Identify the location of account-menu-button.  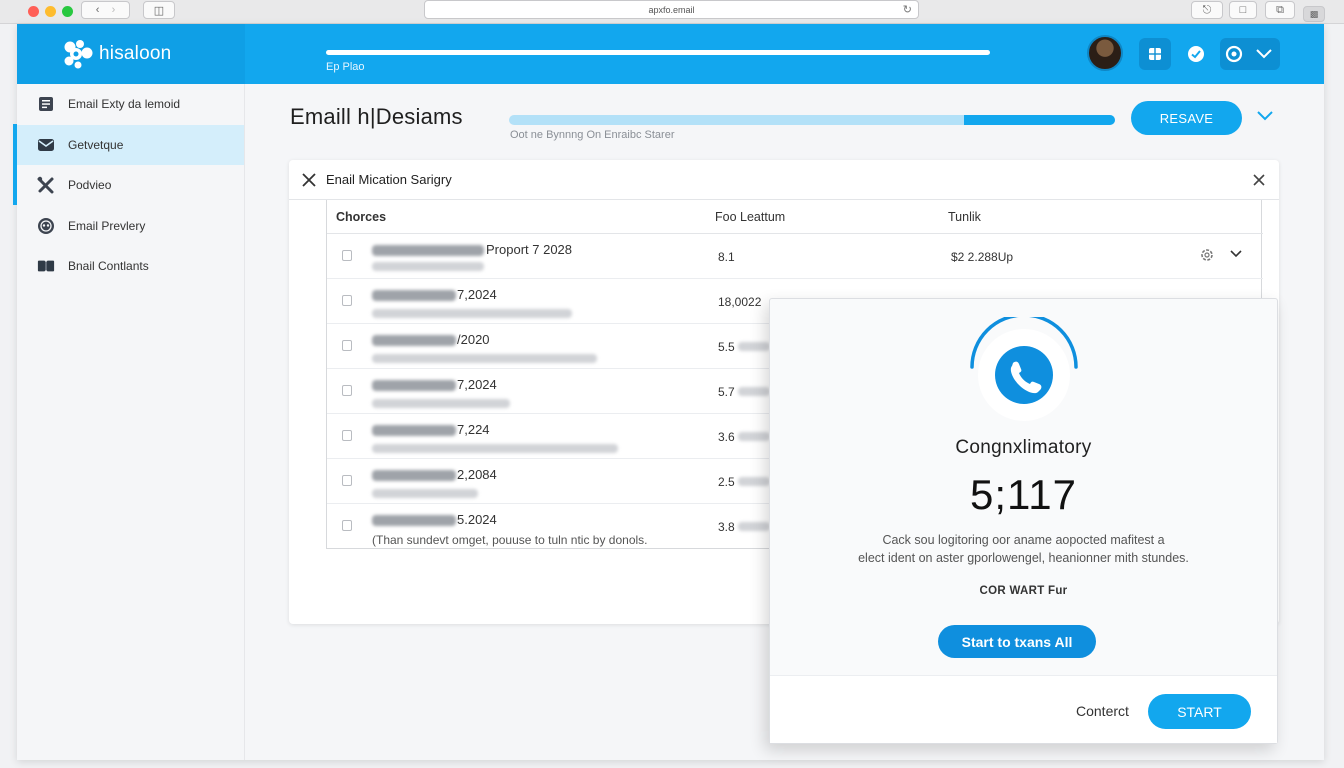
(1250, 54).